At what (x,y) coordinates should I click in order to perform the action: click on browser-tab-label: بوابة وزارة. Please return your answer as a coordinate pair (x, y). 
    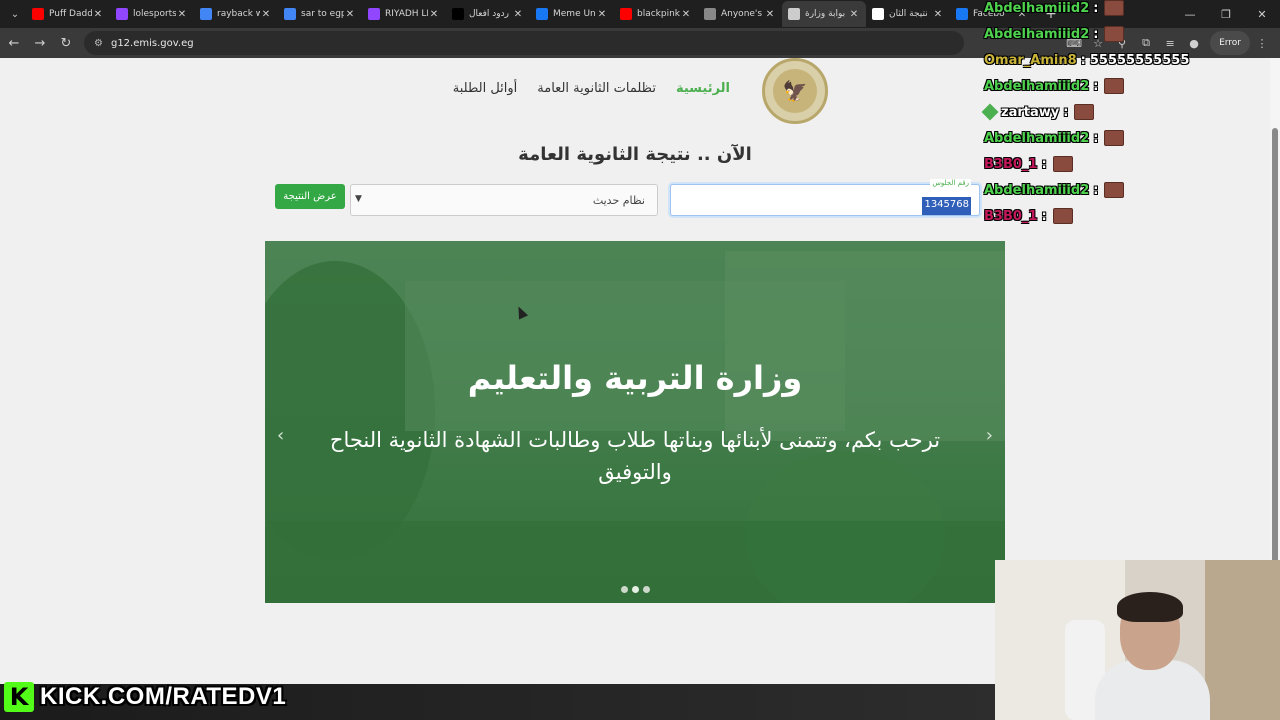
    Looking at the image, I should click on (825, 14).